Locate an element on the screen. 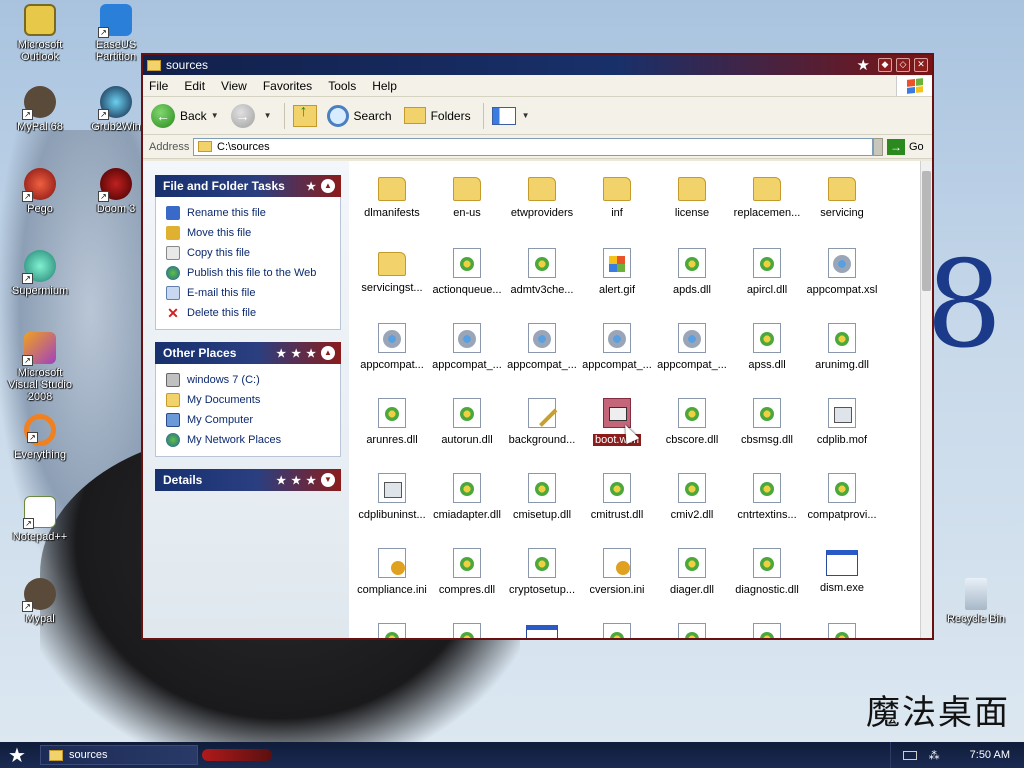  file-item: cbscore.dll is located at coordinates (692, 422).